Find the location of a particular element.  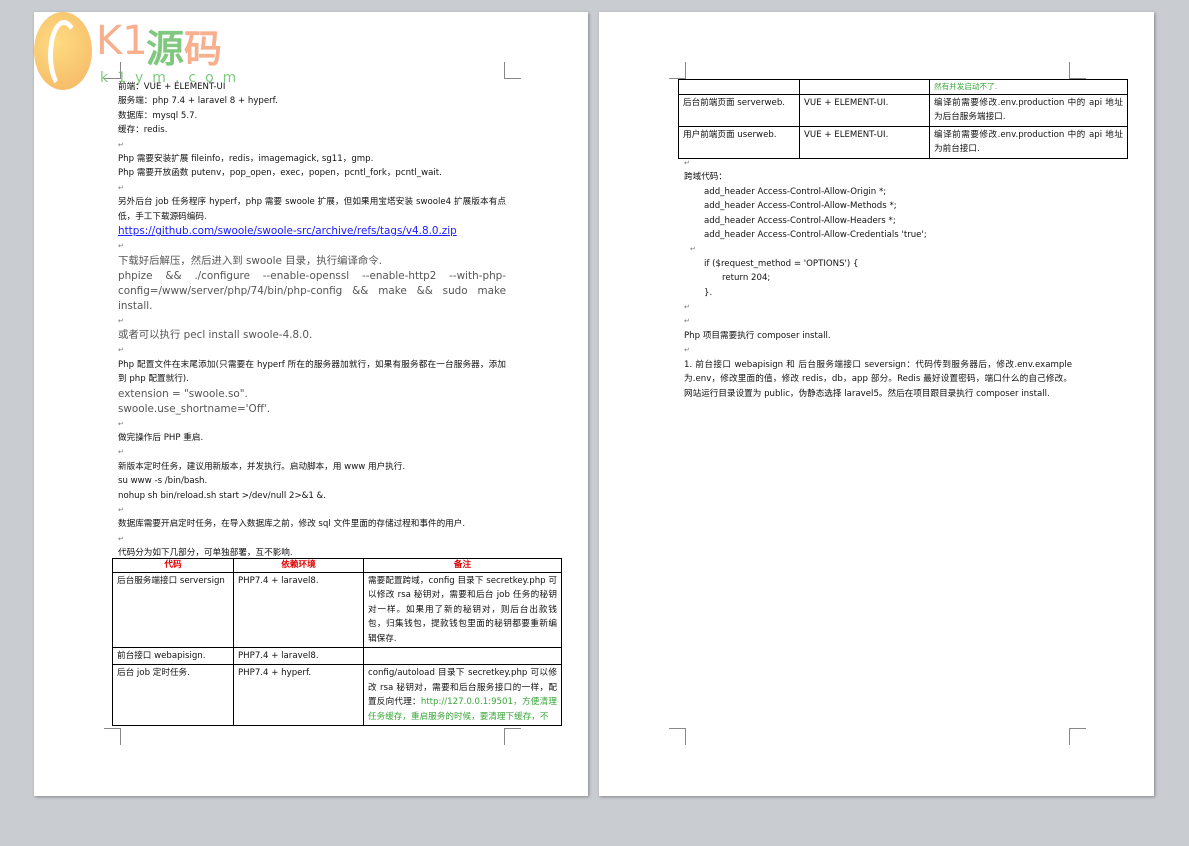

table-cell: 编译前需要修改.env.production 中的 api 地址为前台接口. is located at coordinates (1028, 142).